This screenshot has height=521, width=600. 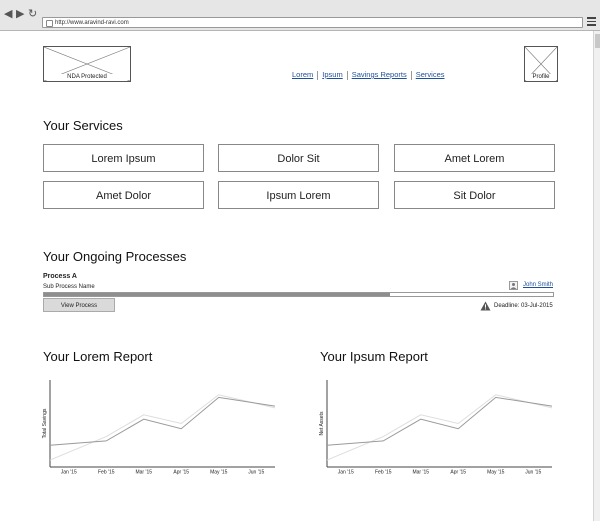 I want to click on view-process-button: View Process, so click(x=79, y=305).